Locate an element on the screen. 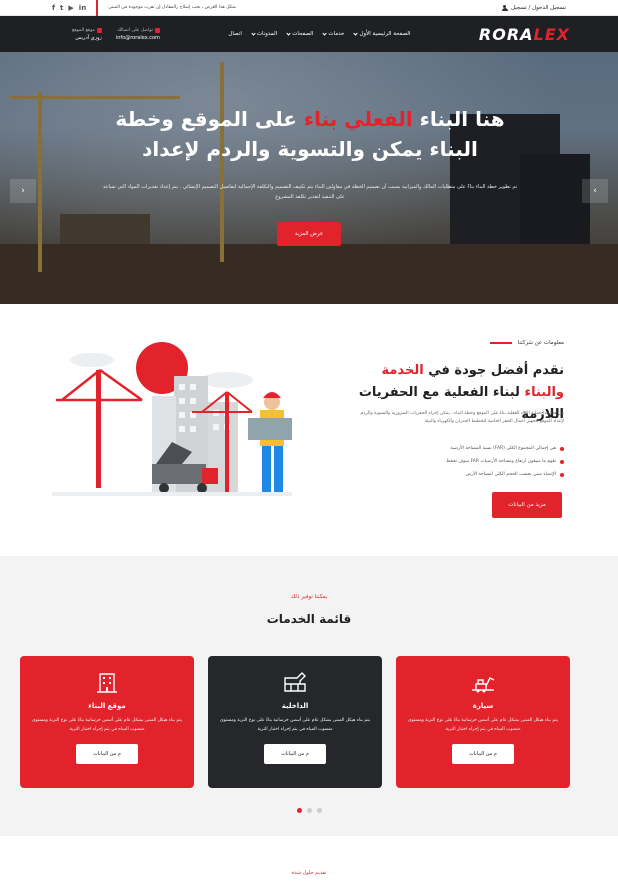  nav-item-contact: اتصال is located at coordinates (235, 34).